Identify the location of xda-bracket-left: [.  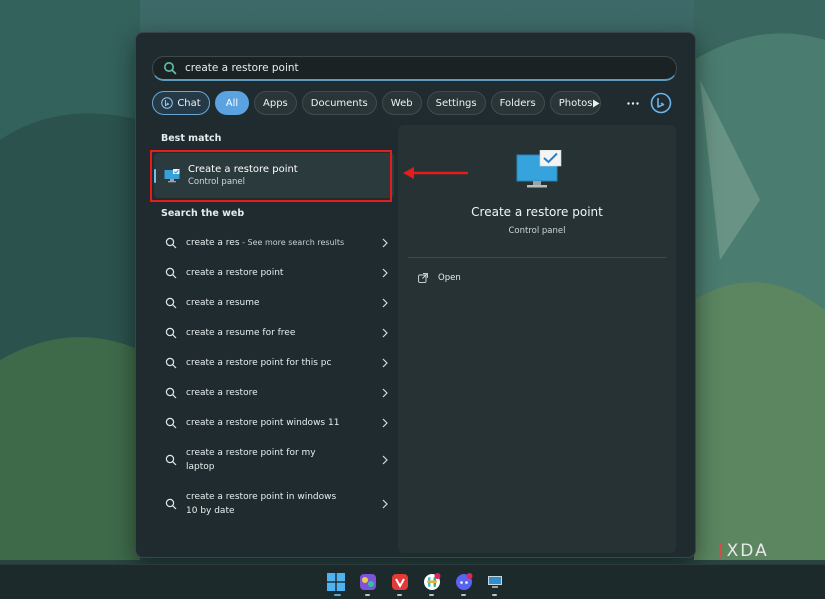
(722, 551).